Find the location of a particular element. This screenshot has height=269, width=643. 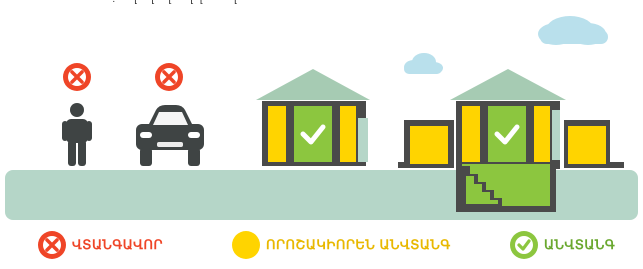

legend-label-safe: ԱՆՎՏԱՆԳ is located at coordinates (580, 244).